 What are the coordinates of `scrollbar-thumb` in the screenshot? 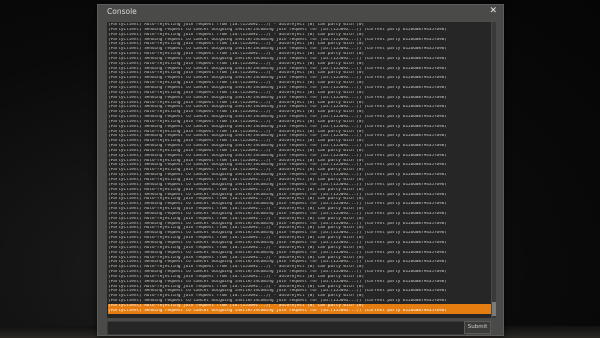 It's located at (494, 309).